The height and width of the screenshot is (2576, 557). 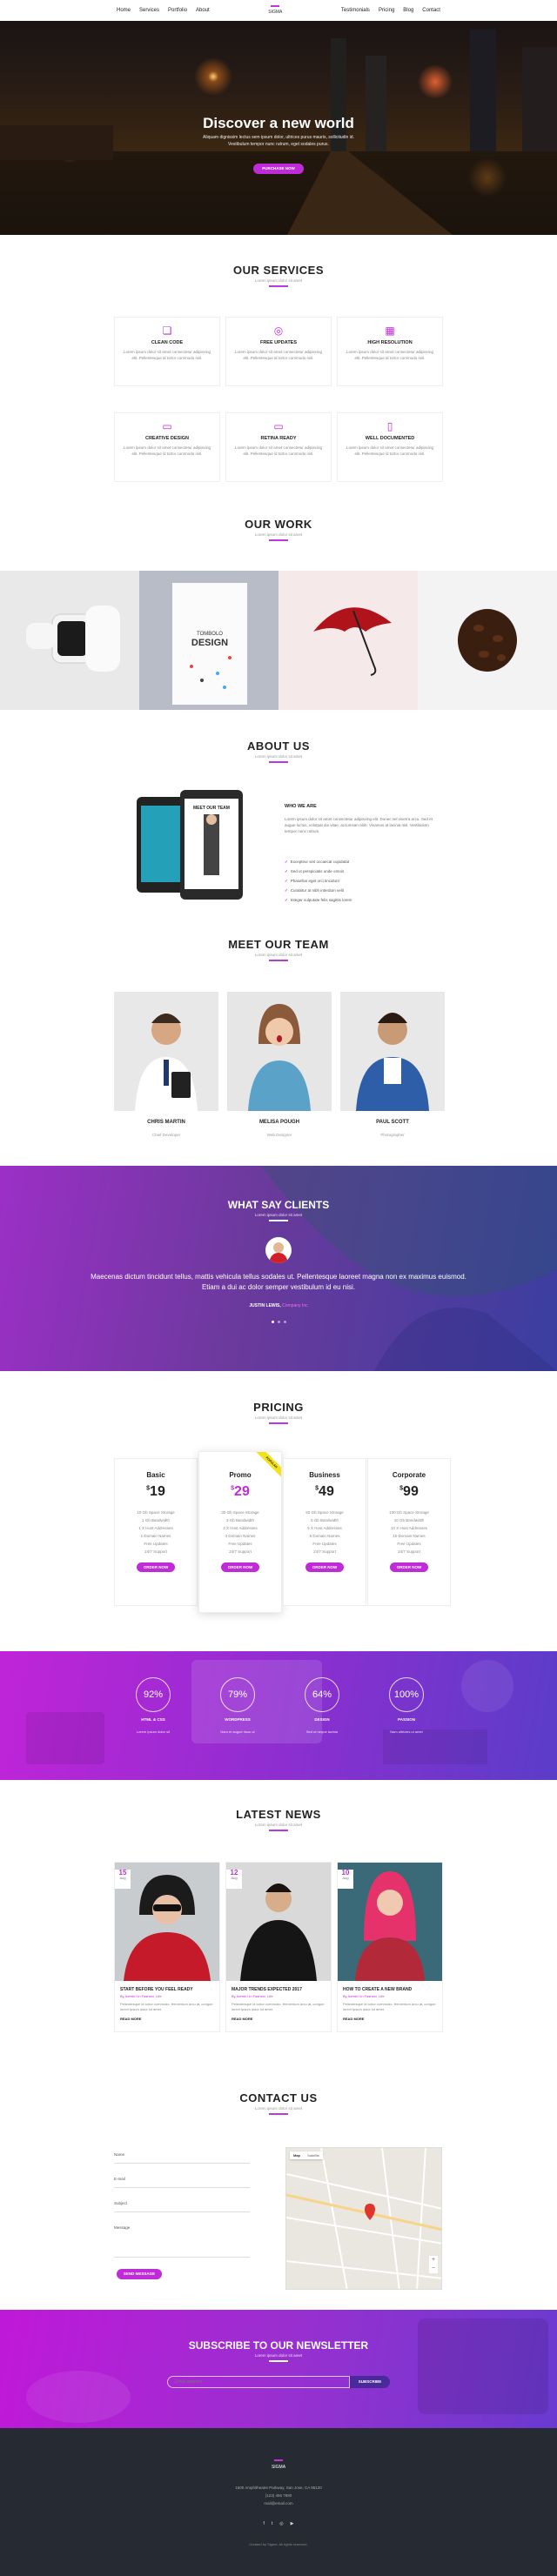 What do you see at coordinates (263, 2523) in the screenshot?
I see `facebook-icon: f` at bounding box center [263, 2523].